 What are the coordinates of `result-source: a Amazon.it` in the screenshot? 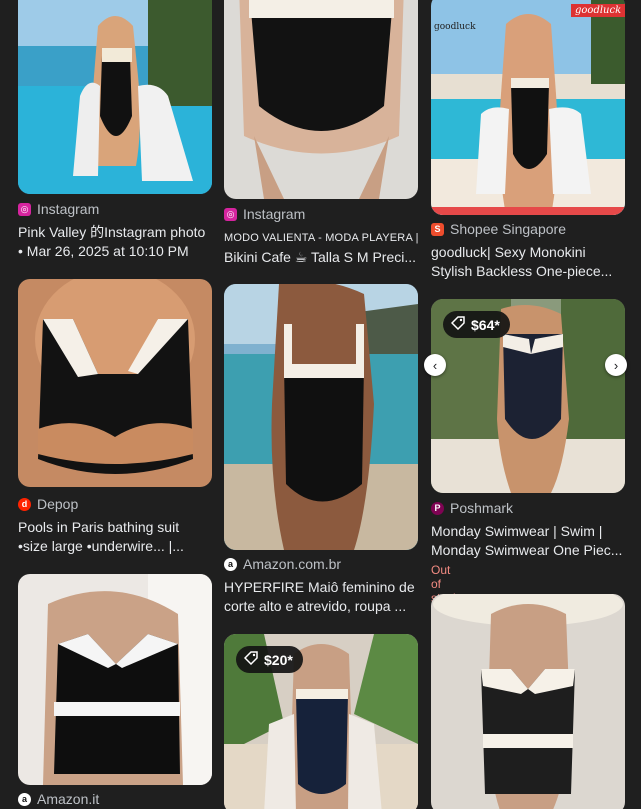 It's located at (58, 799).